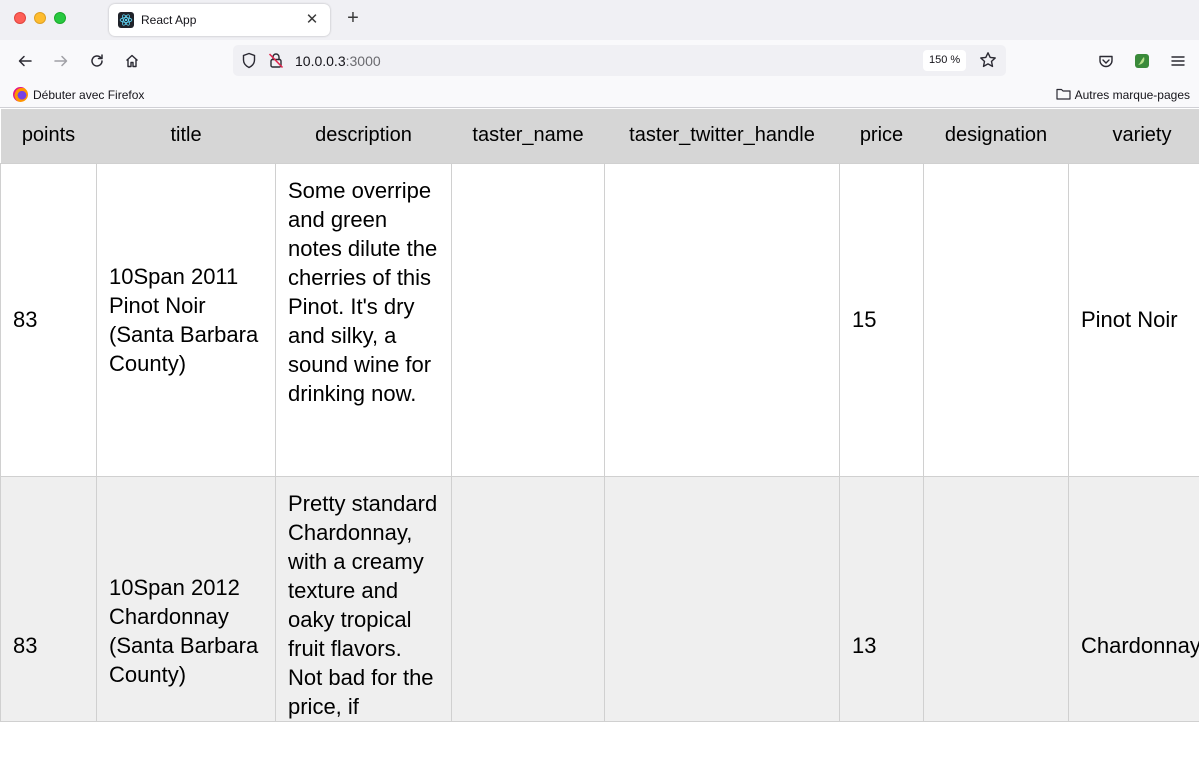 The height and width of the screenshot is (783, 1199). What do you see at coordinates (1142, 135) in the screenshot?
I see `column-header-variety: variety` at bounding box center [1142, 135].